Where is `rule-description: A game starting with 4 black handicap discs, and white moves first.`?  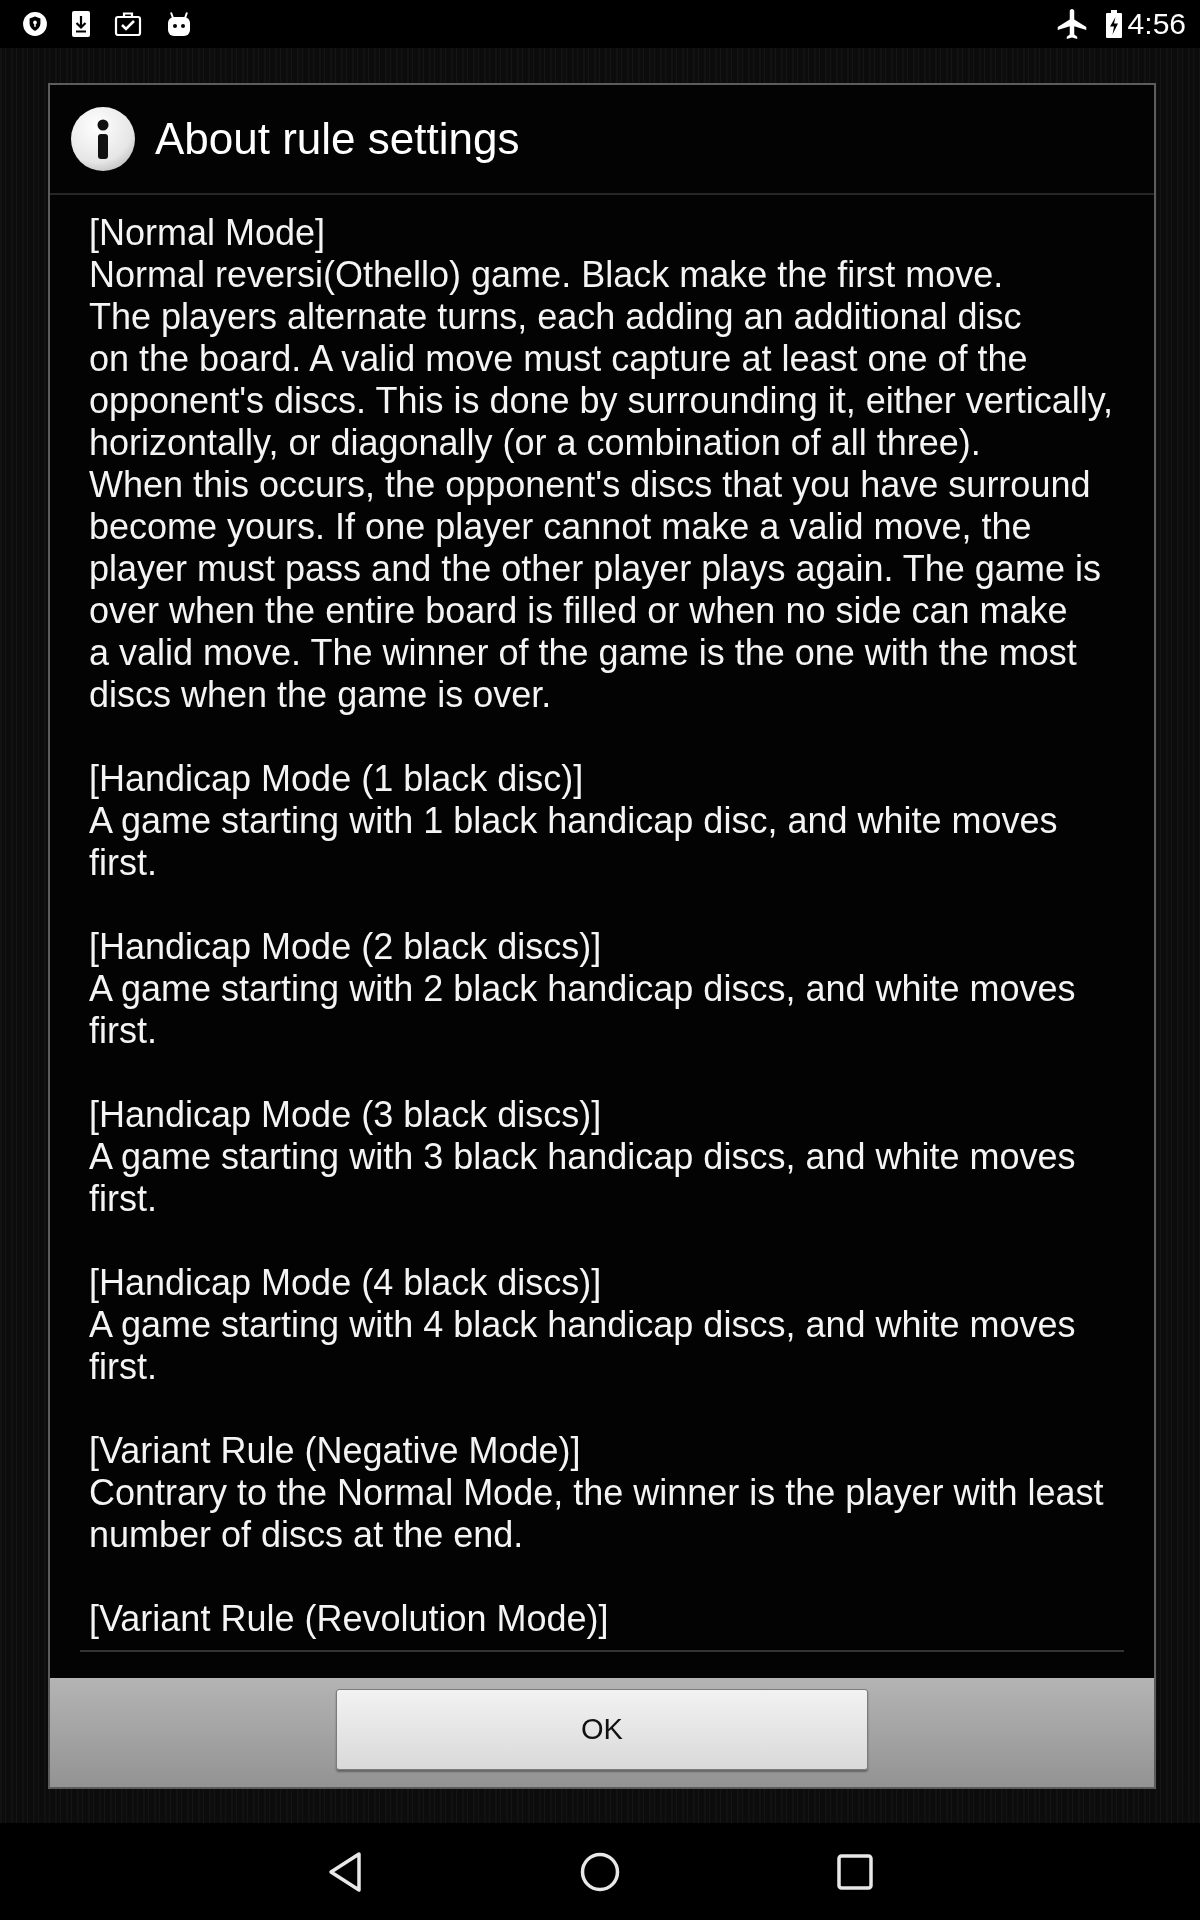
rule-description: A game starting with 4 black handicap discs, and white moves first. is located at coordinates (583, 1346).